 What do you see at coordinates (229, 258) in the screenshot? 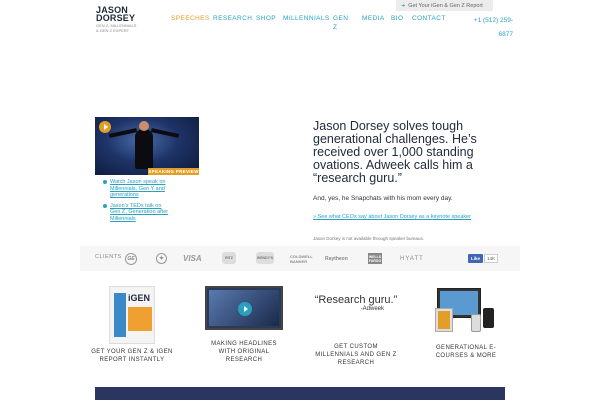
I see `client-logo-ritz-carlton: RITZ` at bounding box center [229, 258].